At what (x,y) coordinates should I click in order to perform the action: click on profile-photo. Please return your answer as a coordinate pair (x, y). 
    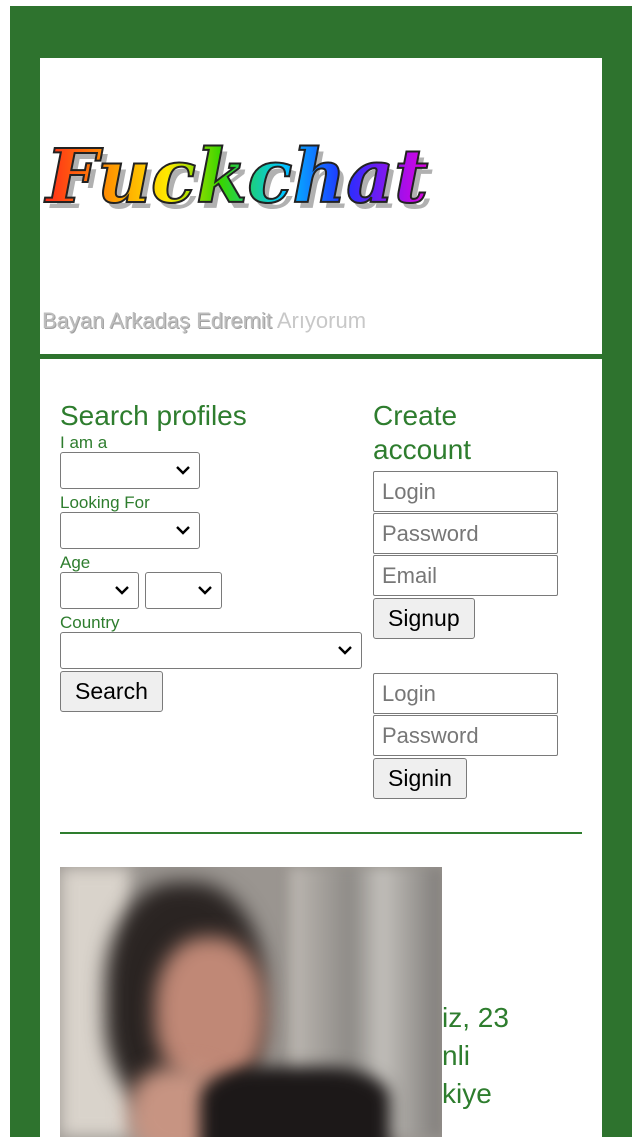
    Looking at the image, I should click on (251, 1002).